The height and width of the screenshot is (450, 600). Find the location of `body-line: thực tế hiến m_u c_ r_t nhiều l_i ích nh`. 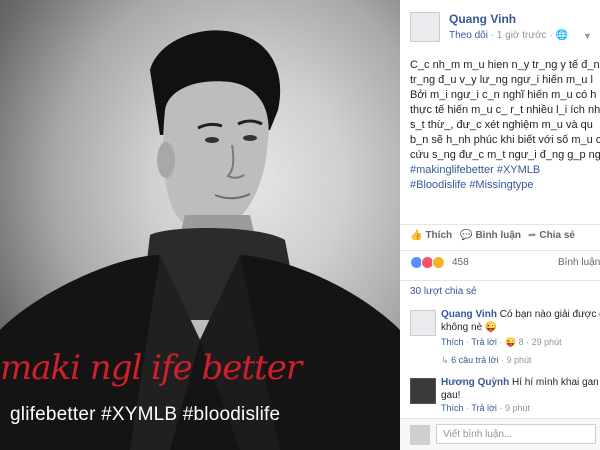

body-line: thực tế hiến m_u c_ r_t nhiều l_i ích nh is located at coordinates (505, 110).